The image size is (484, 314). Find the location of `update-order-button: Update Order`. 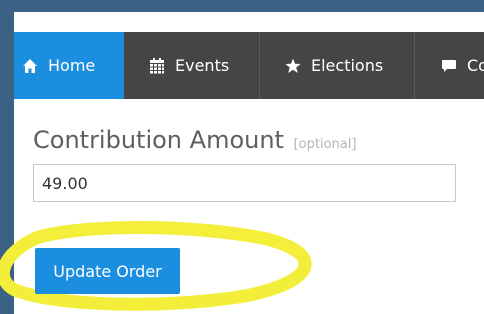

update-order-button: Update Order is located at coordinates (107, 271).